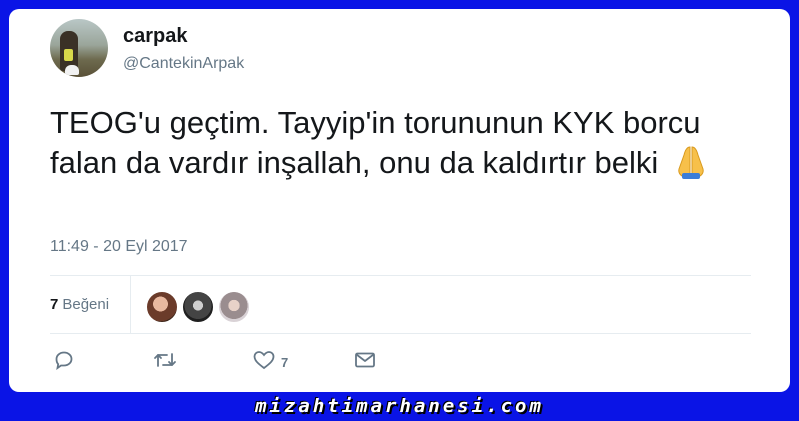 This screenshot has height=421, width=799. Describe the element at coordinates (119, 247) in the screenshot. I see `tweet-timestamp: 11:49 - 20 Eyl 2017` at that location.